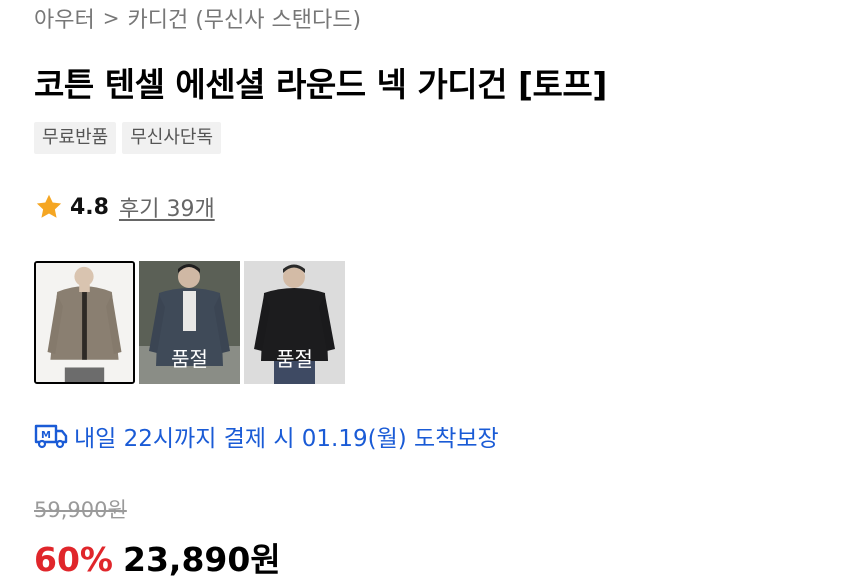 The height and width of the screenshot is (586, 849). I want to click on breadcrumb: 아우터 > 카디건 (무신사 스탠다드), so click(198, 18).